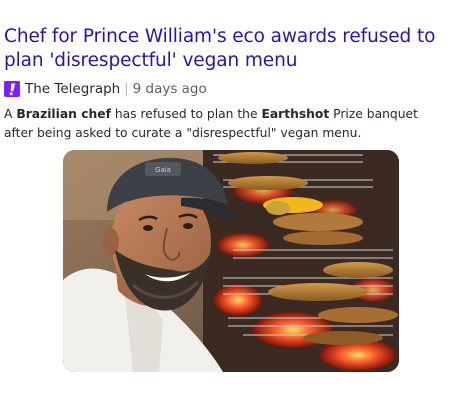 Image resolution: width=455 pixels, height=400 pixels. What do you see at coordinates (63, 114) in the screenshot?
I see `summary-bold-brazilian-chef: Brazilian chef` at bounding box center [63, 114].